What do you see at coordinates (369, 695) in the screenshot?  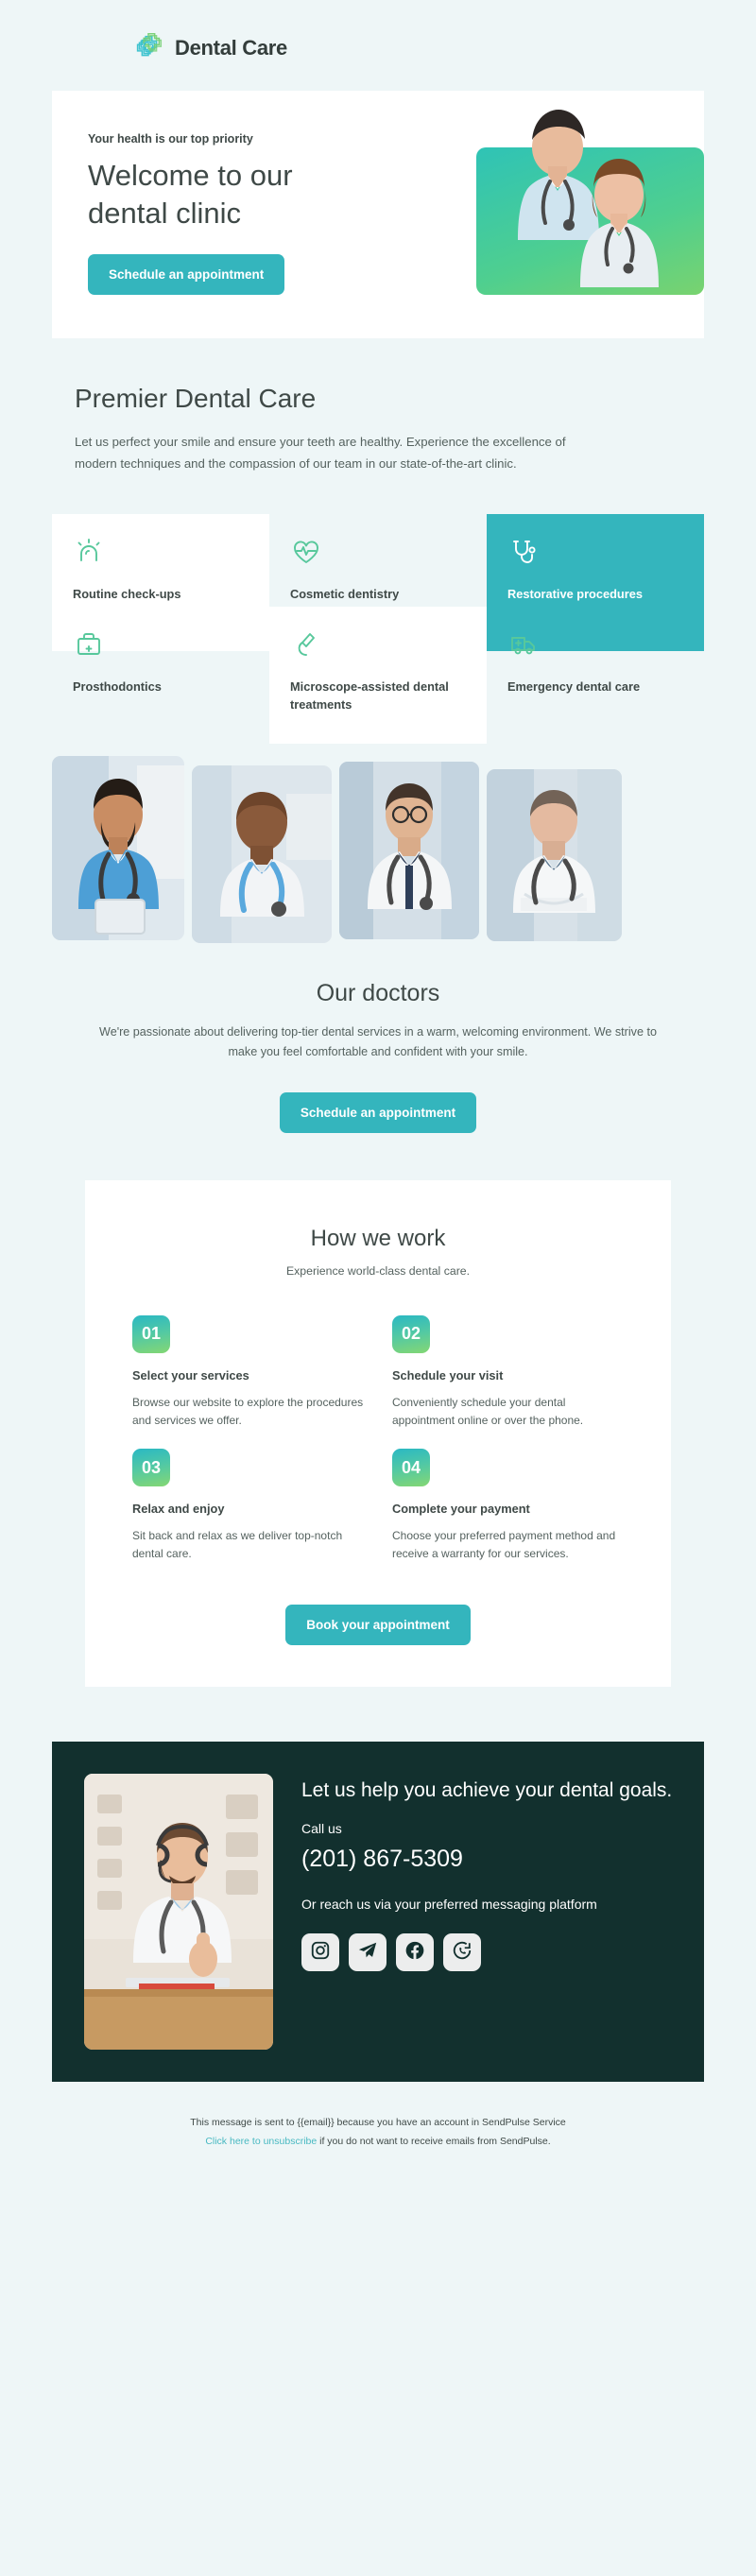 I see `service-label: Microscope-assisted dental treatments` at bounding box center [369, 695].